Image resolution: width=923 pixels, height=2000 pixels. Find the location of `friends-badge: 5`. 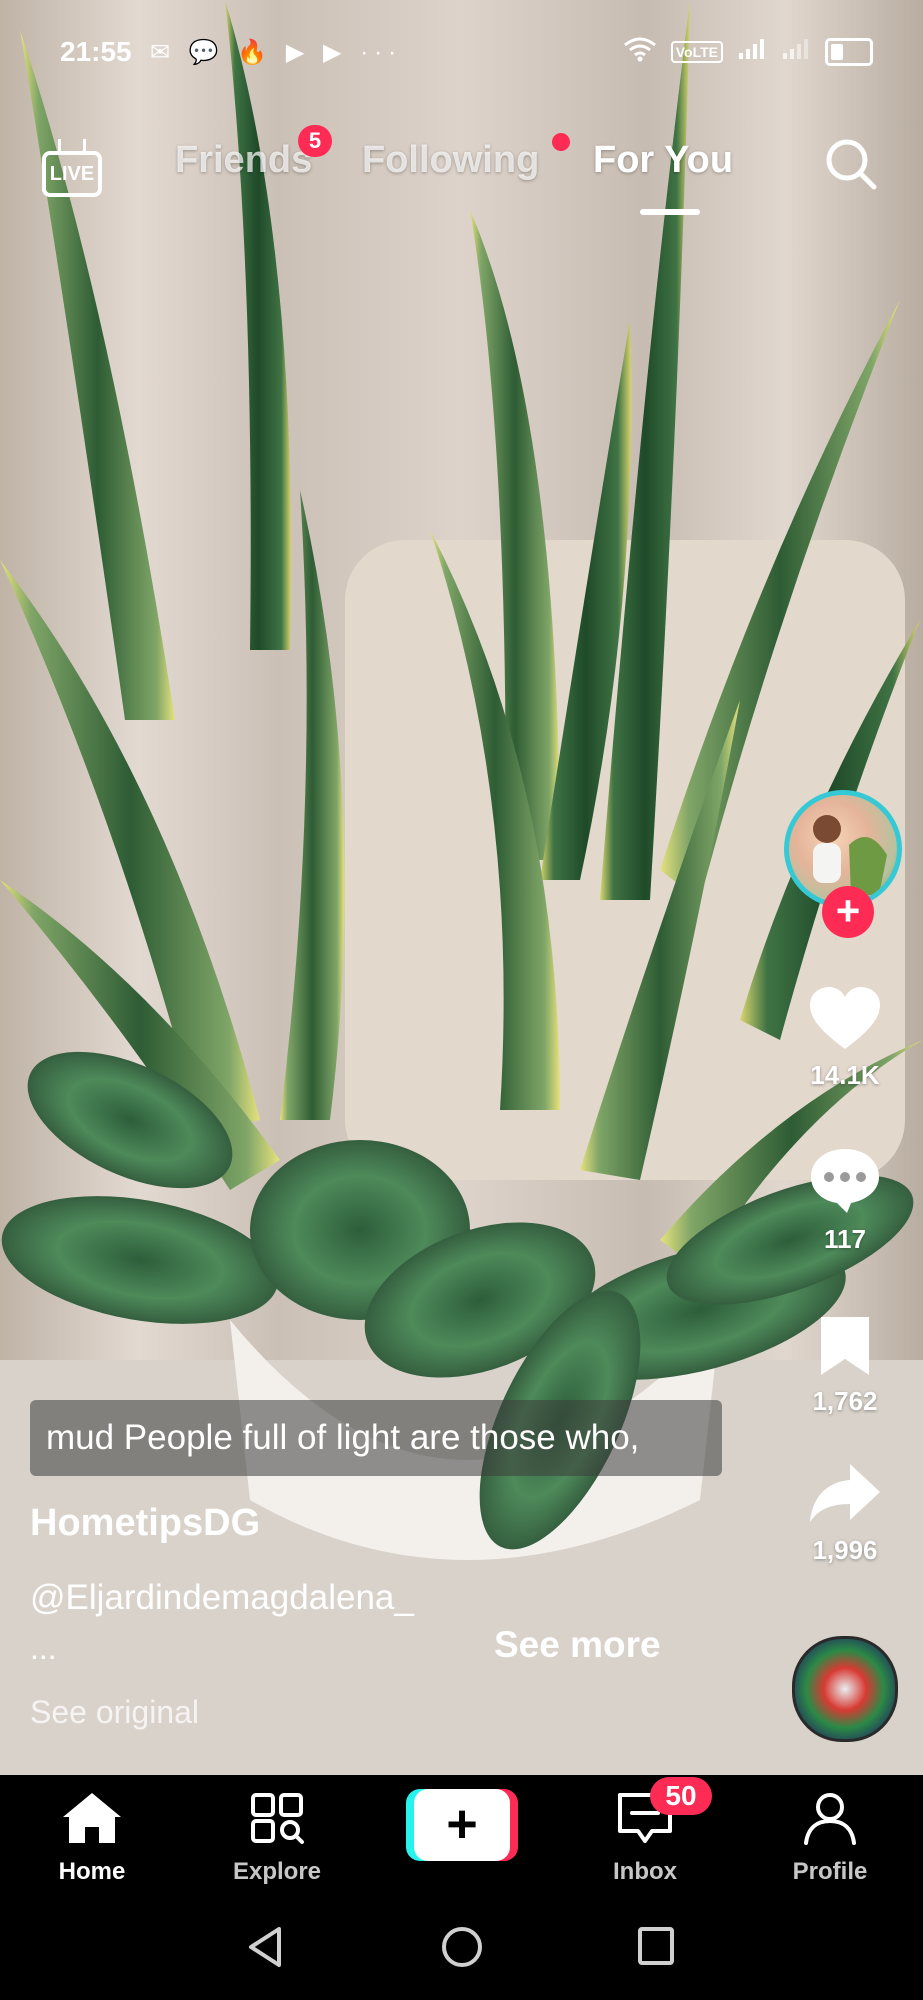

friends-badge: 5 is located at coordinates (315, 141).